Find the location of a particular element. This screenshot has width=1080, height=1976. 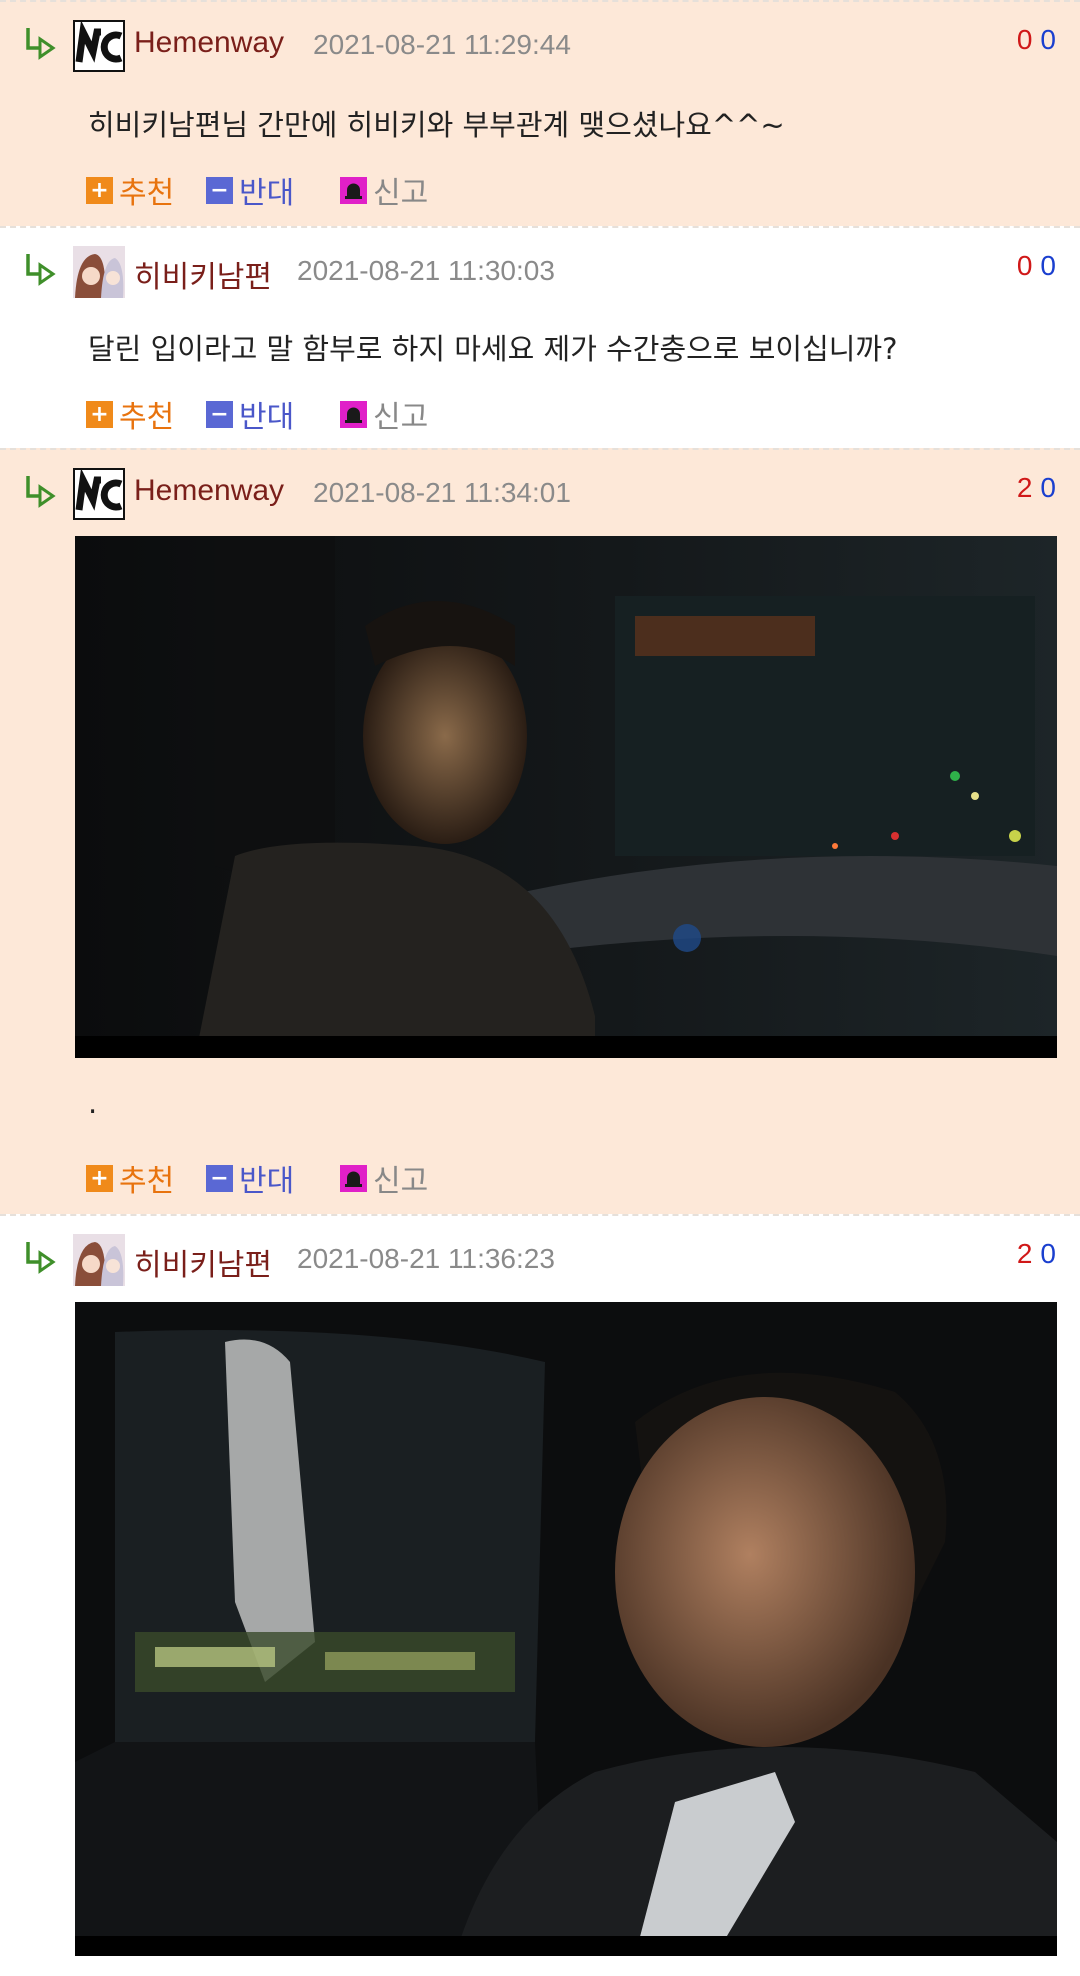

comment-header: Hemenway 2021-08-21 11:34:01 20 is located at coordinates (540, 490).